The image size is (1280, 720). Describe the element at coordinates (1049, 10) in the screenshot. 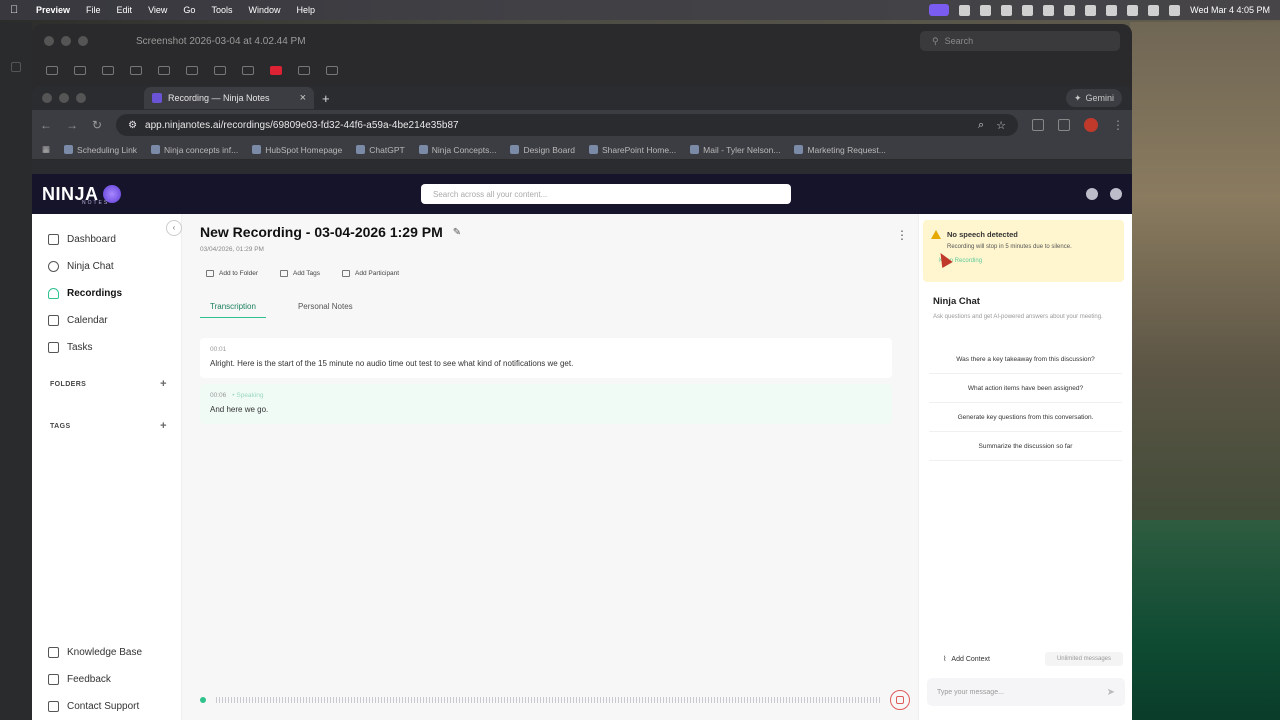

I see `cloud-icon` at that location.